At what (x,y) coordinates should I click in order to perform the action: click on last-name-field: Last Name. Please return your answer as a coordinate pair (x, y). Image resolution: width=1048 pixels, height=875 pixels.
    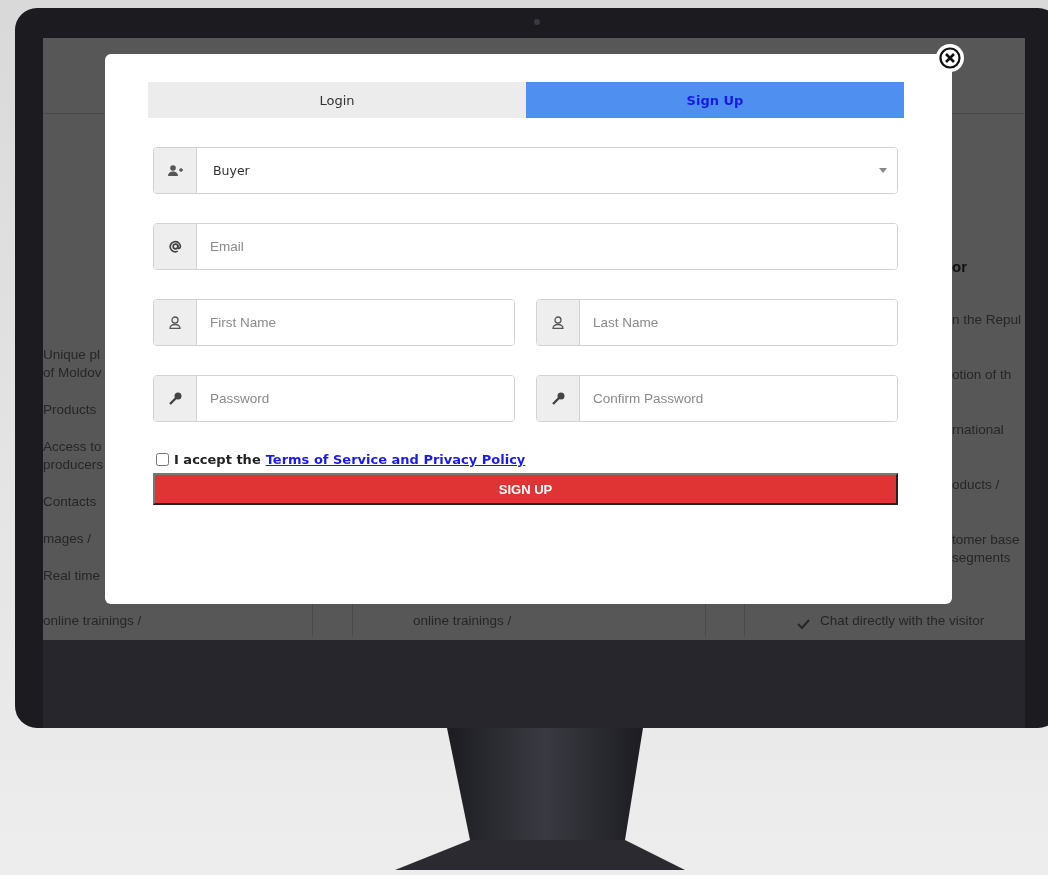
    Looking at the image, I should click on (717, 322).